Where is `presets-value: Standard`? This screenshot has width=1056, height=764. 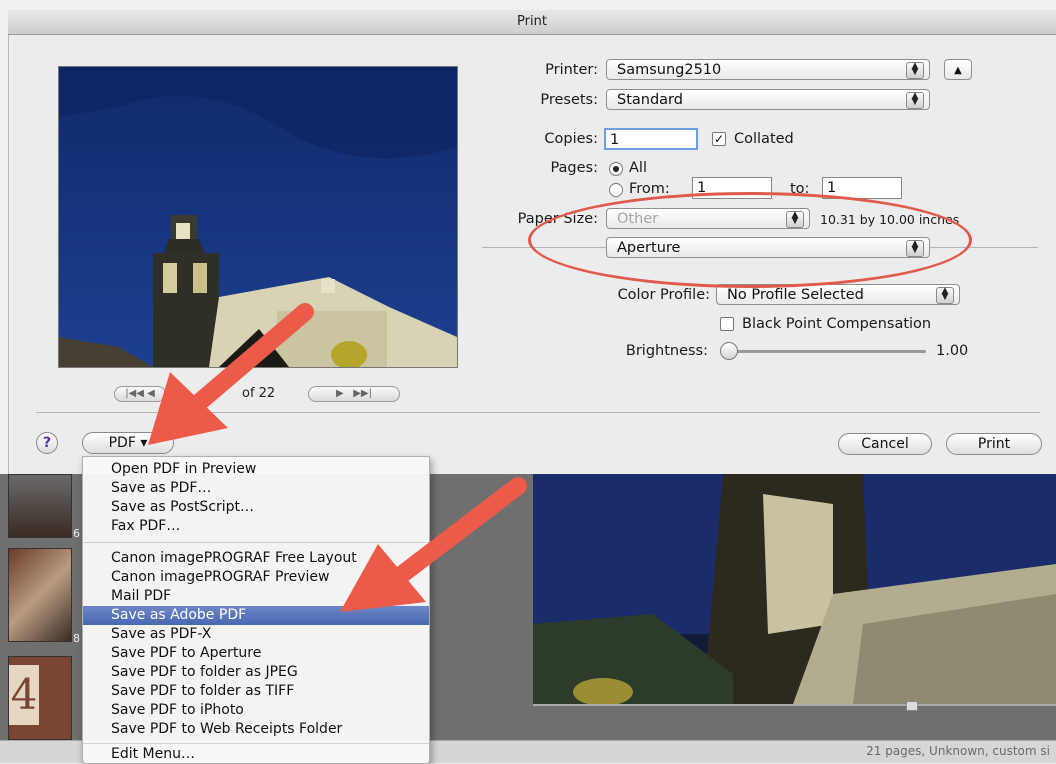 presets-value: Standard is located at coordinates (650, 100).